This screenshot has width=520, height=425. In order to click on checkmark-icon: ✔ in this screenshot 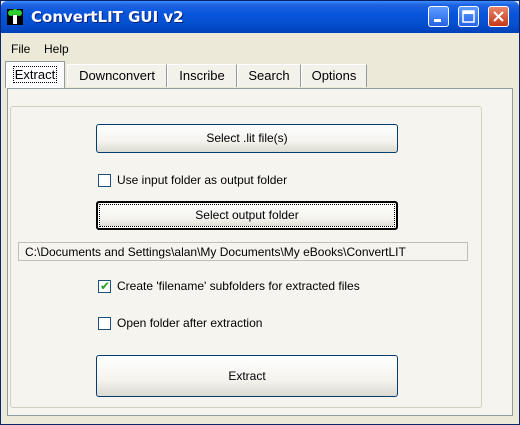, I will do `click(105, 286)`.